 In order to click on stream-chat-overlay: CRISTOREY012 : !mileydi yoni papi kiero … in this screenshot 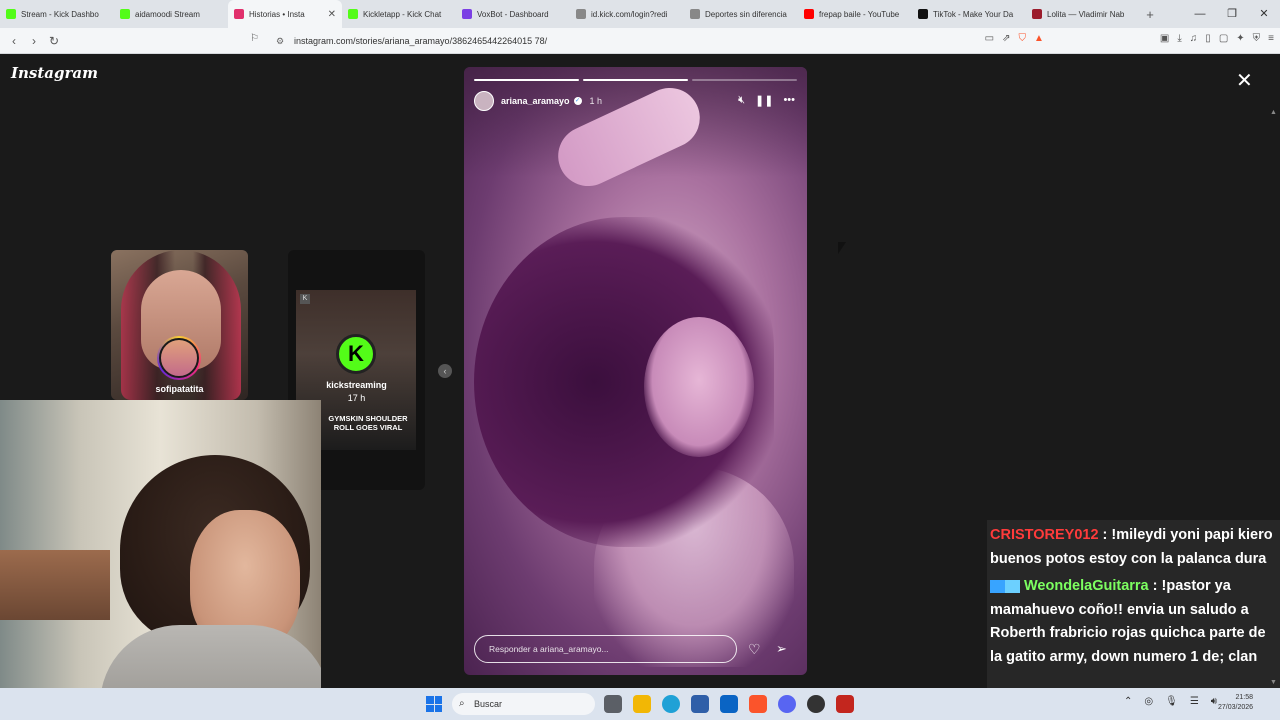, I will do `click(1133, 604)`.